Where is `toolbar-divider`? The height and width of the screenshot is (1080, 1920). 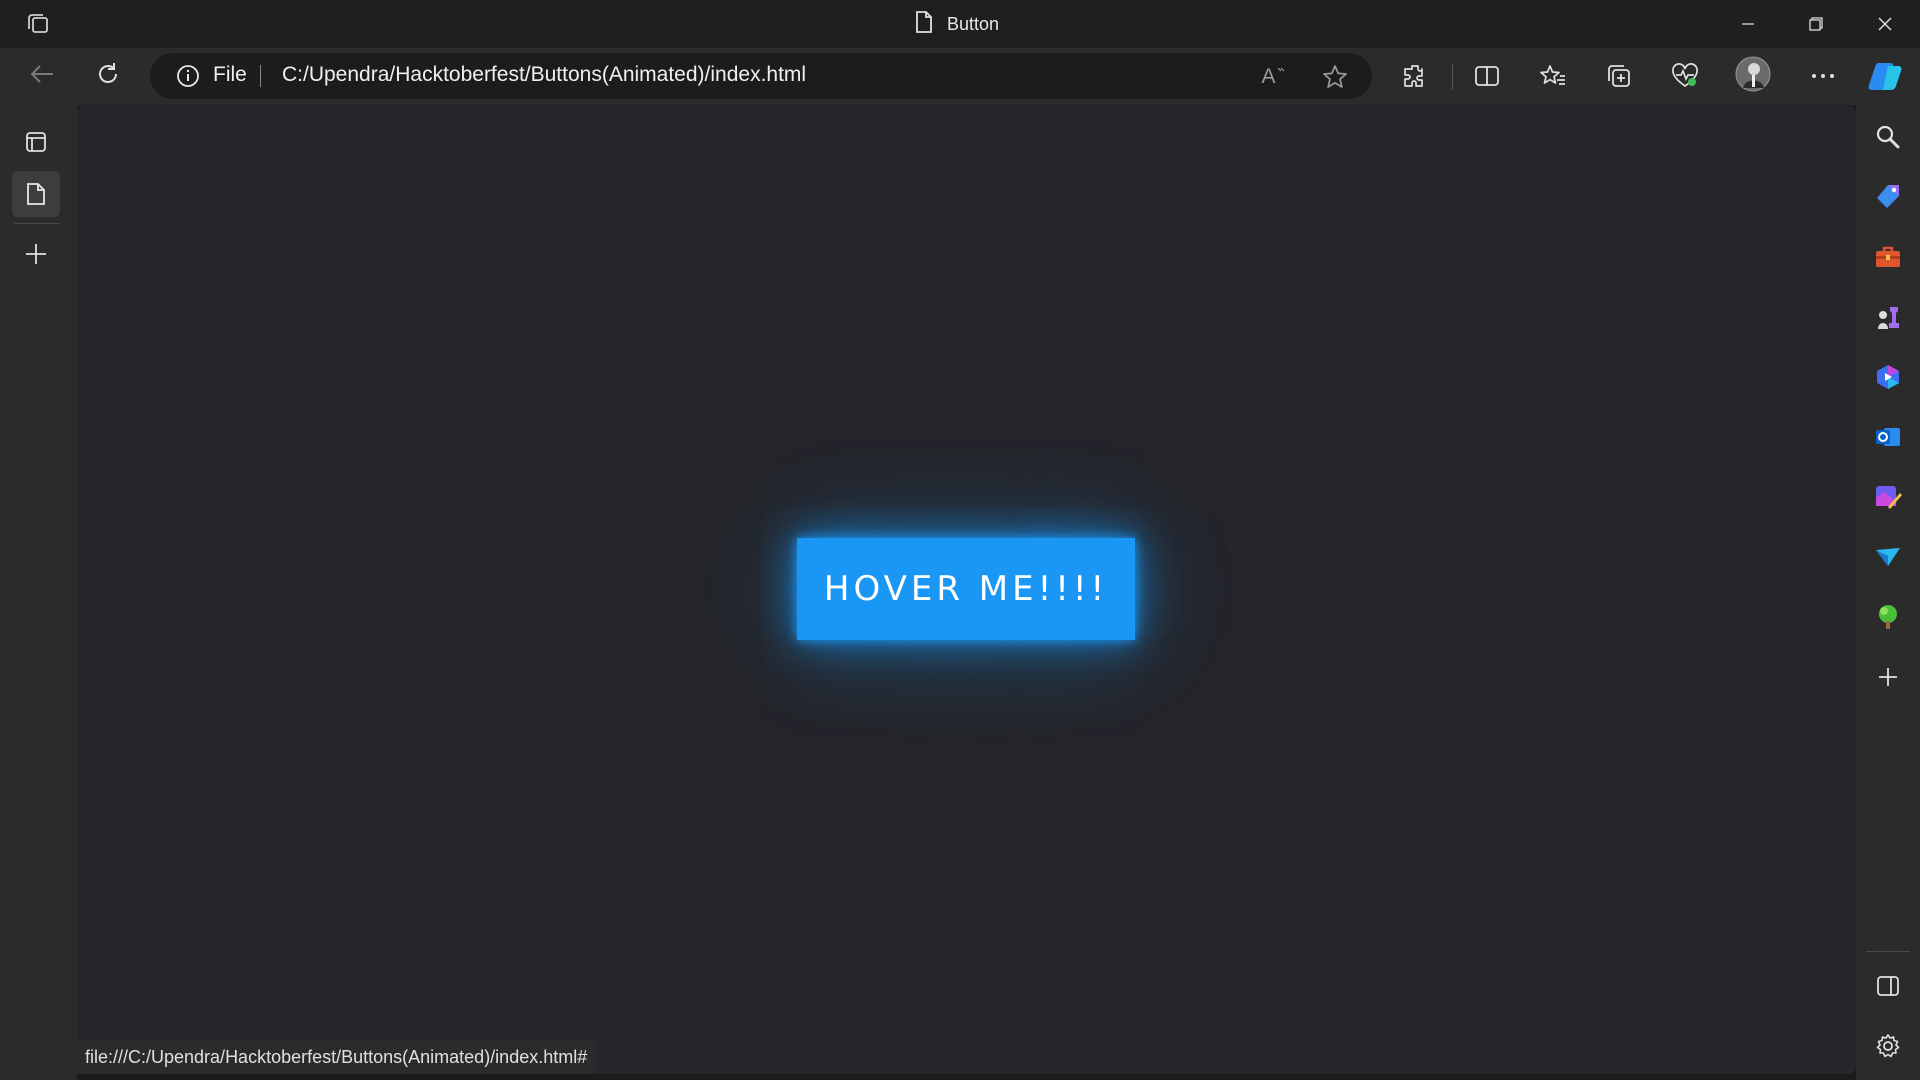 toolbar-divider is located at coordinates (1452, 77).